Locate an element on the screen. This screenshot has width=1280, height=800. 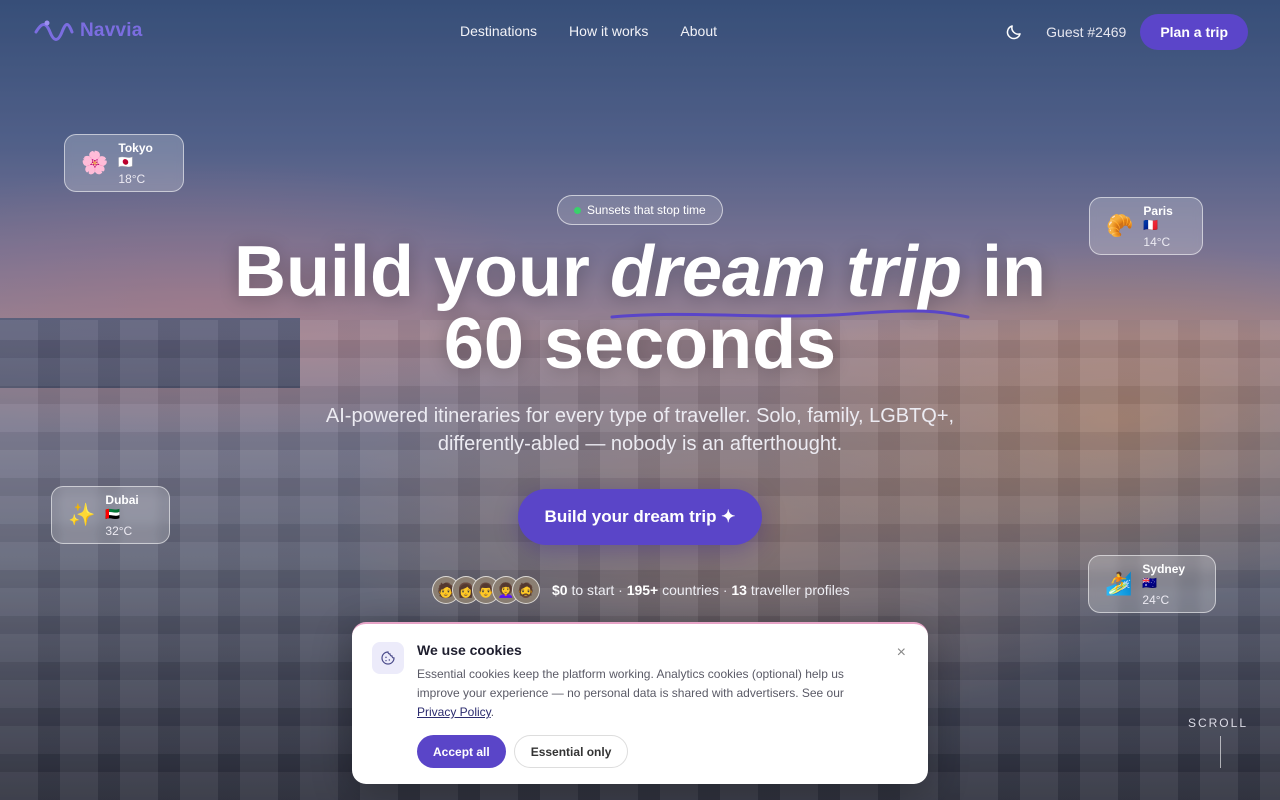
squiggle-underline is located at coordinates (790, 314).